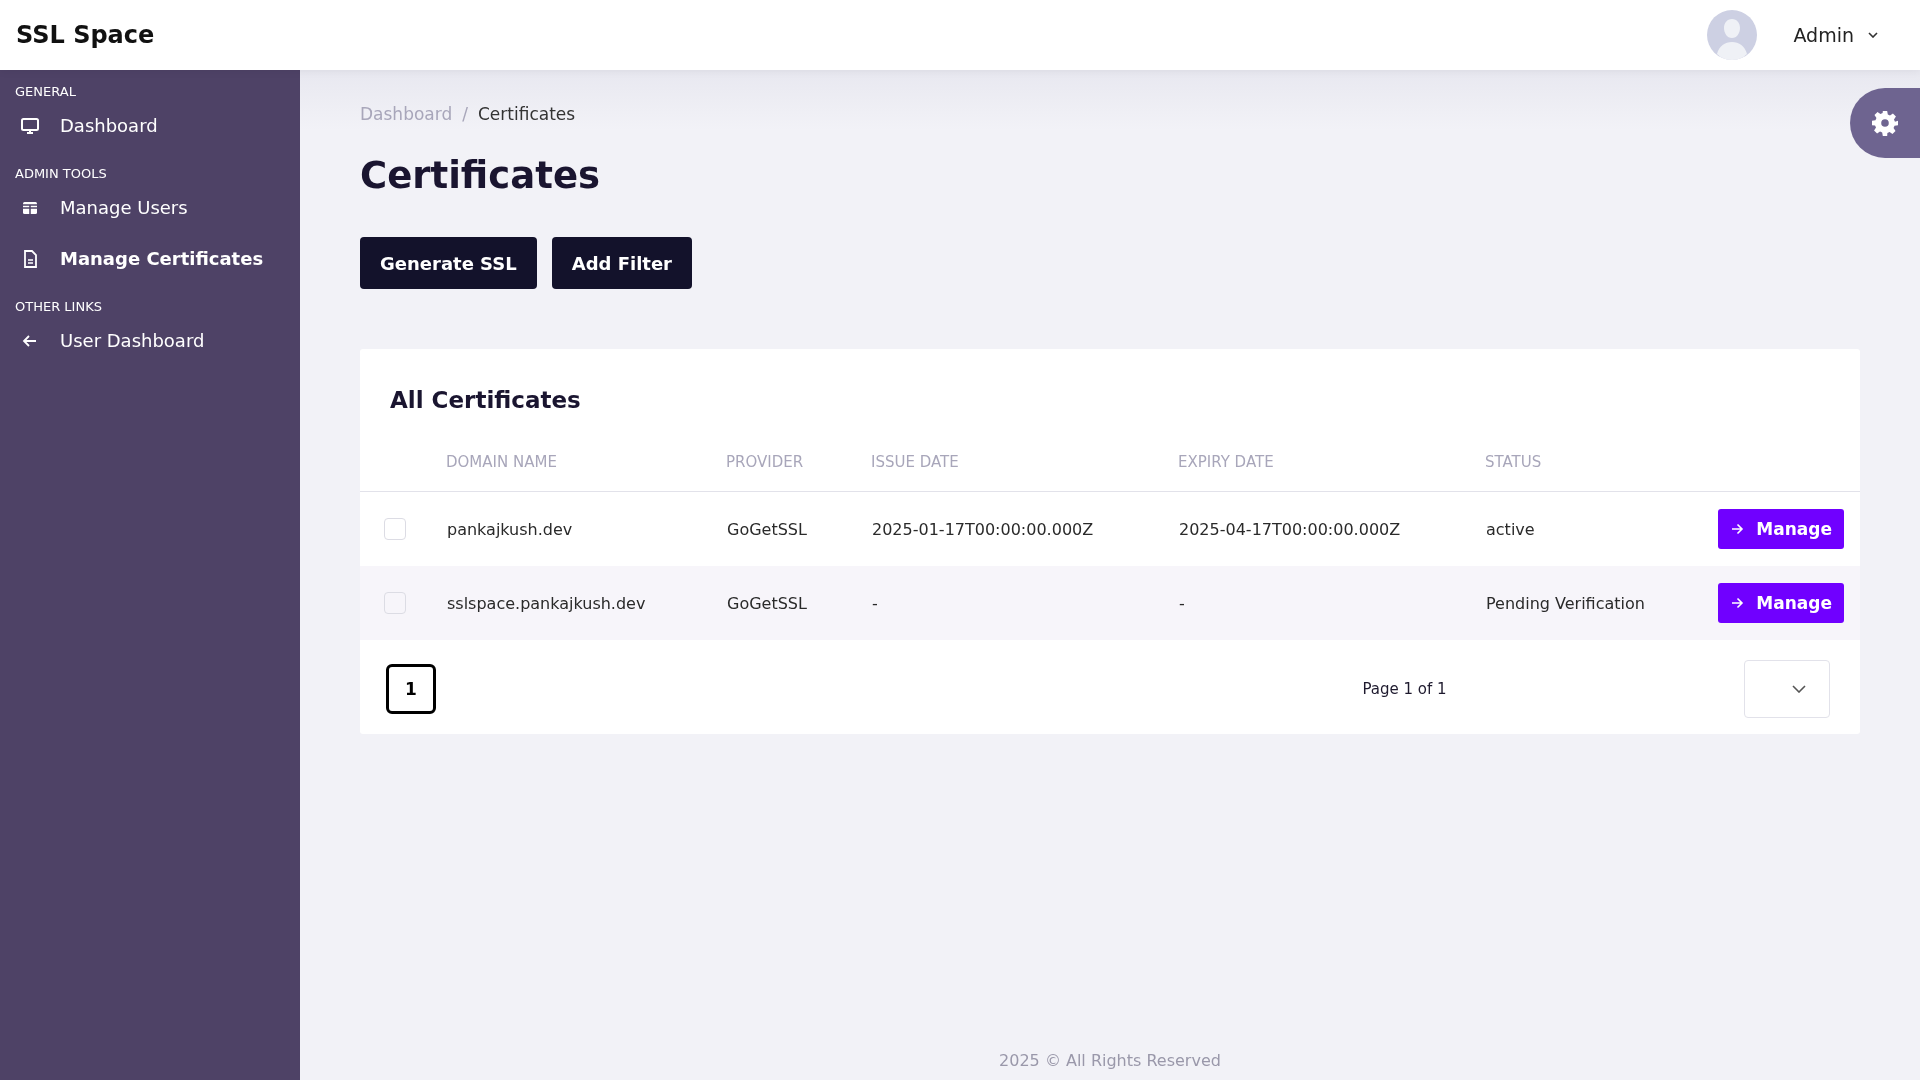 Image resolution: width=1920 pixels, height=1080 pixels. Describe the element at coordinates (1510, 529) in the screenshot. I see `table-cell: active` at that location.